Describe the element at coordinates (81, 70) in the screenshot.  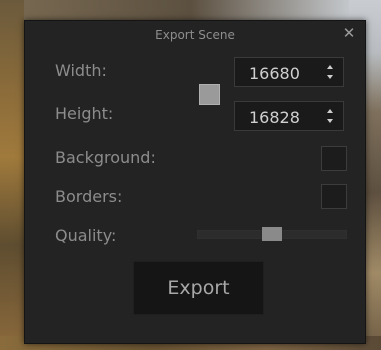
I see `width-label: Width:` at that location.